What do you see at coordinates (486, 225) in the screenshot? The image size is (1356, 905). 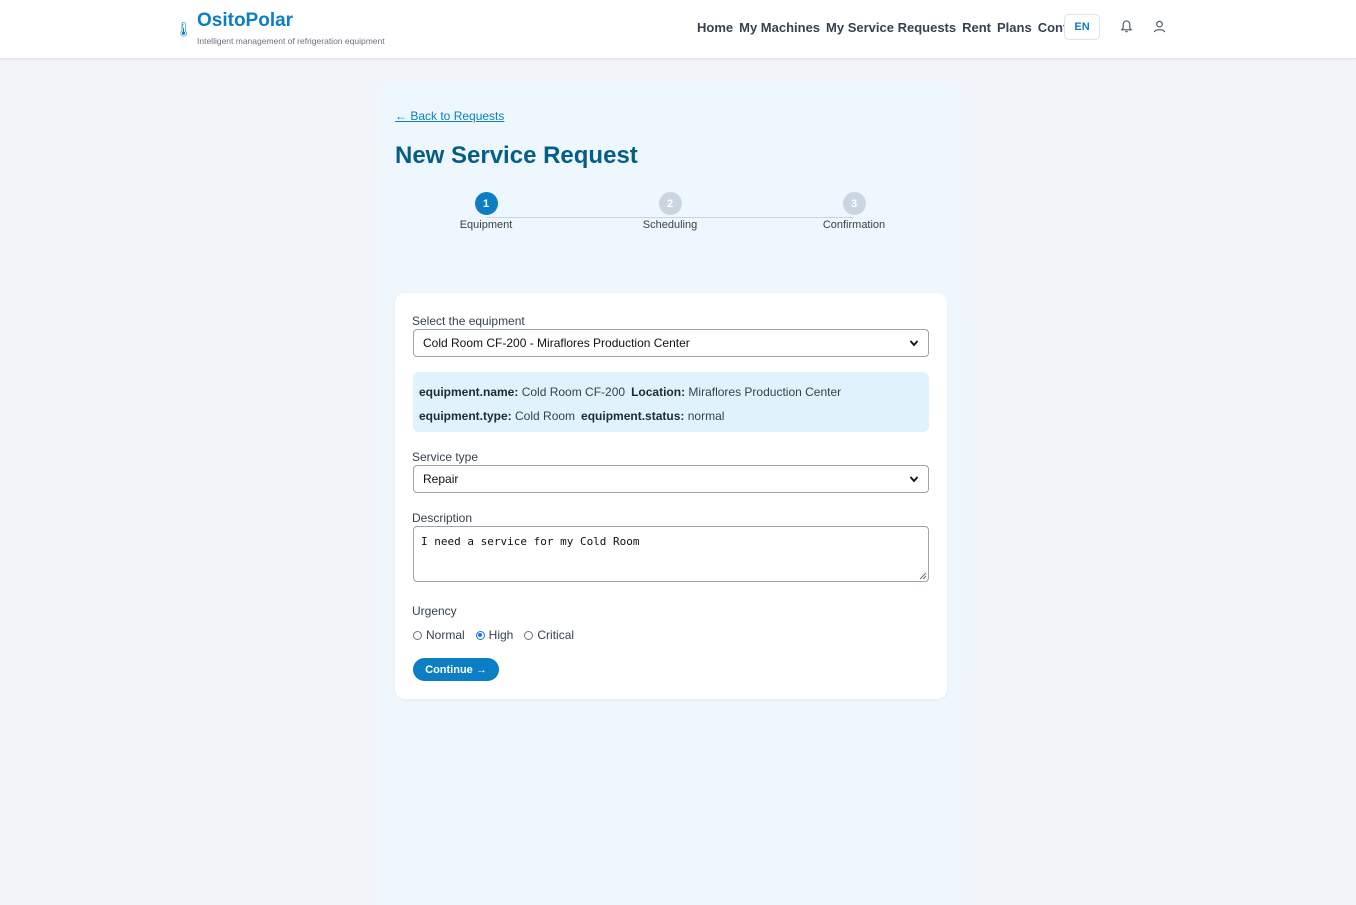 I see `step-label: Equipment` at bounding box center [486, 225].